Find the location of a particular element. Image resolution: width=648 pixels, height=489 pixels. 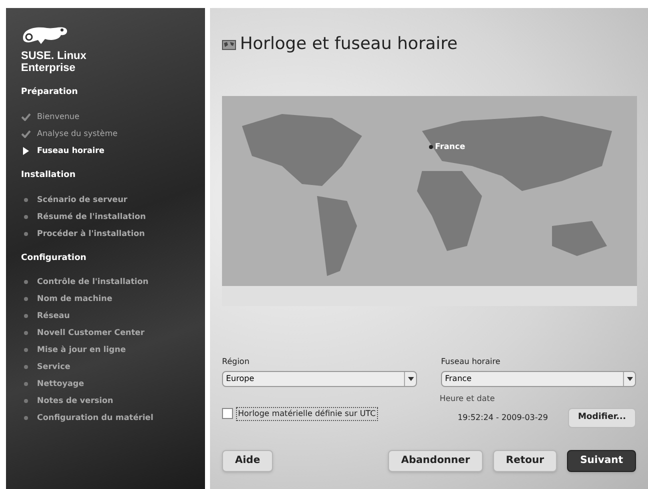

step-item: Fuseau horaire is located at coordinates (113, 150).